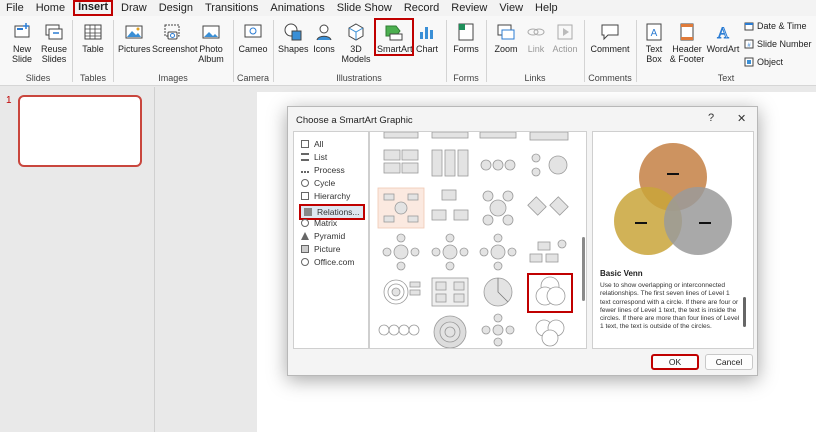  I want to click on preview-title: Basic Venn, so click(621, 273).